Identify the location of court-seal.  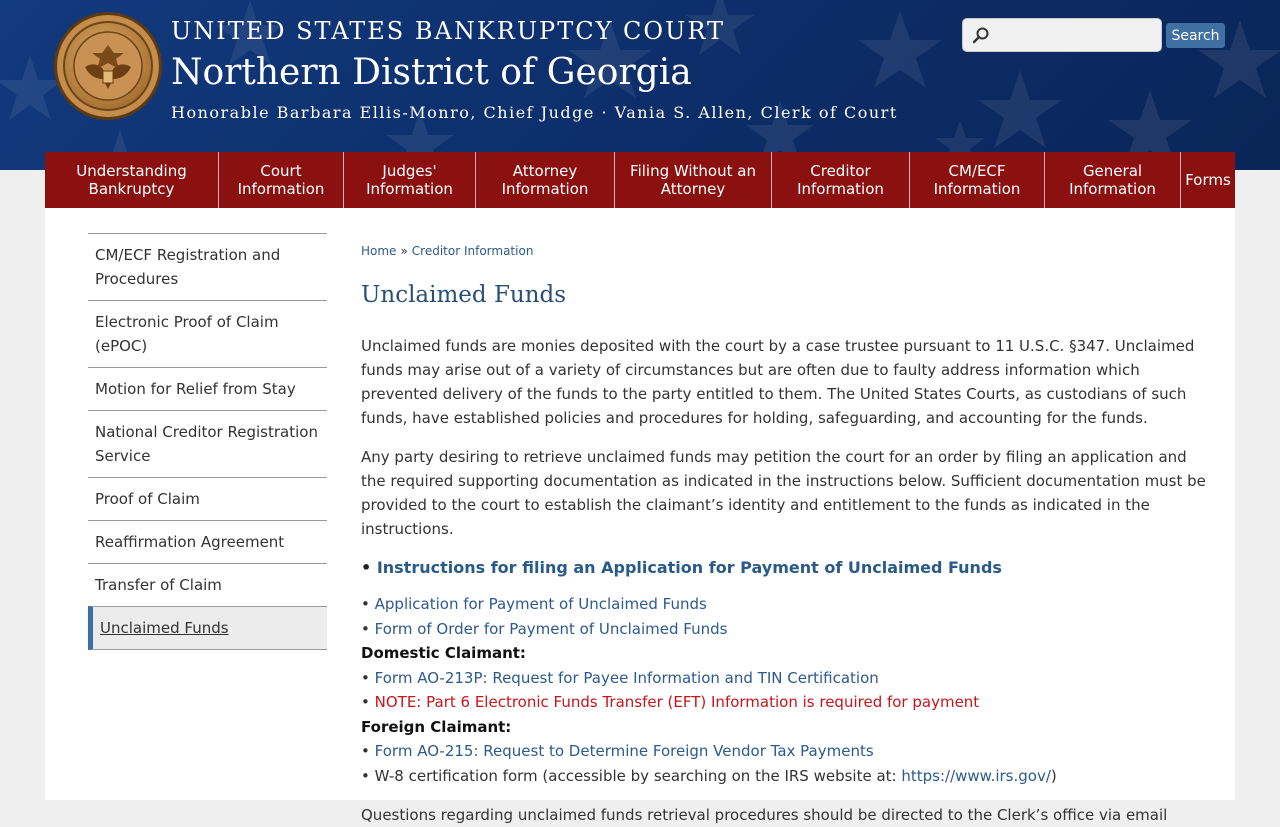
(108, 66).